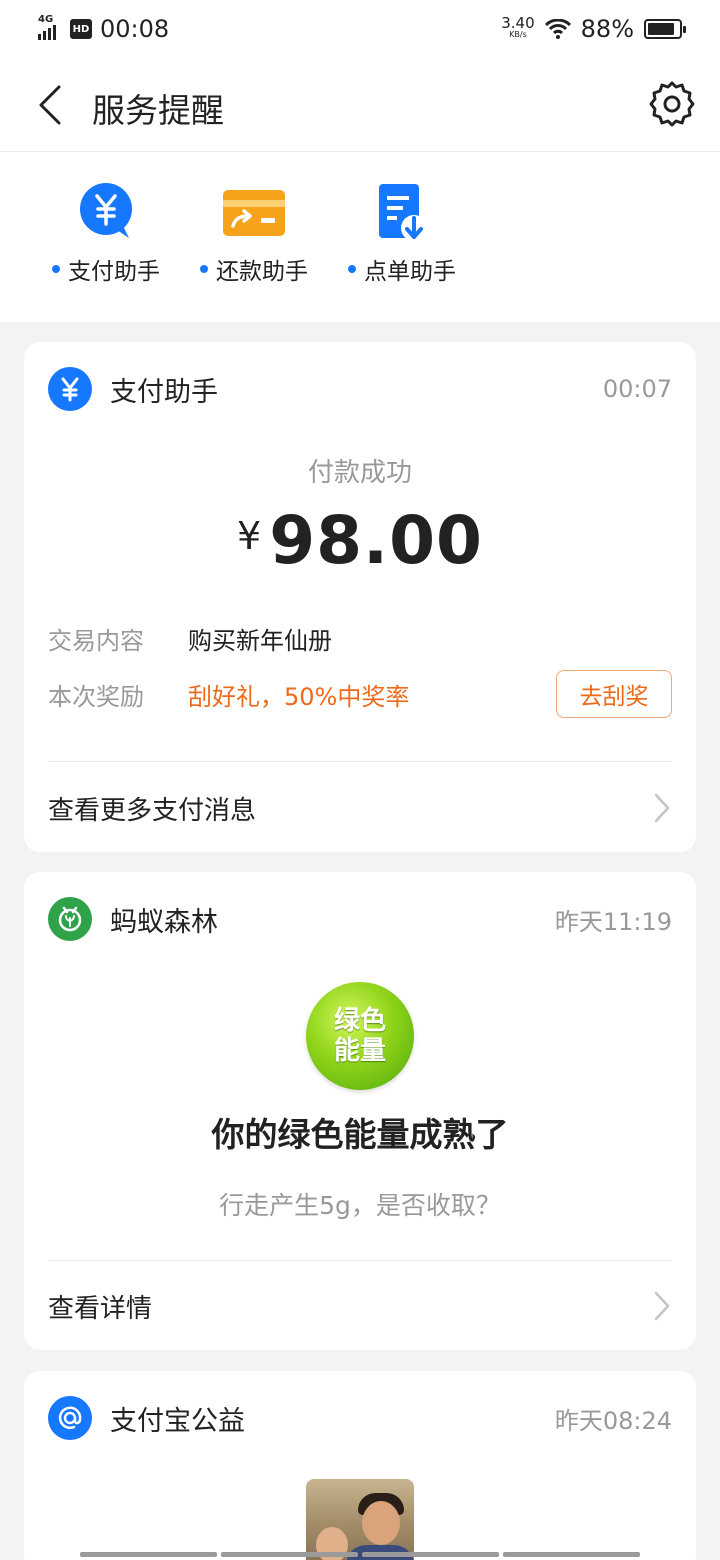 This screenshot has width=720, height=1560. What do you see at coordinates (96, 640) in the screenshot?
I see `detail-key: 交易内容` at bounding box center [96, 640].